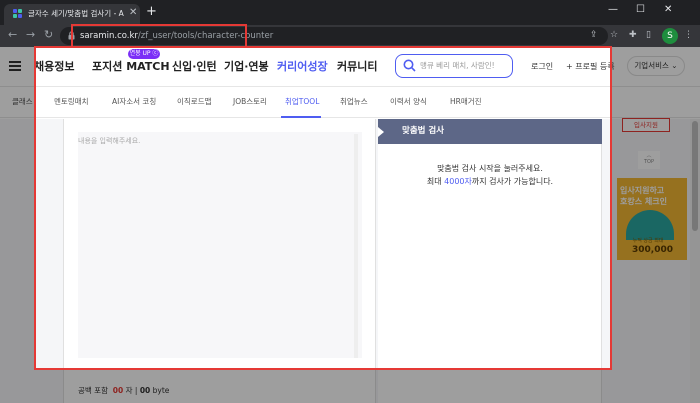 This screenshot has width=700, height=403. What do you see at coordinates (151, 12) in the screenshot?
I see `new-tab-button: +` at bounding box center [151, 12].